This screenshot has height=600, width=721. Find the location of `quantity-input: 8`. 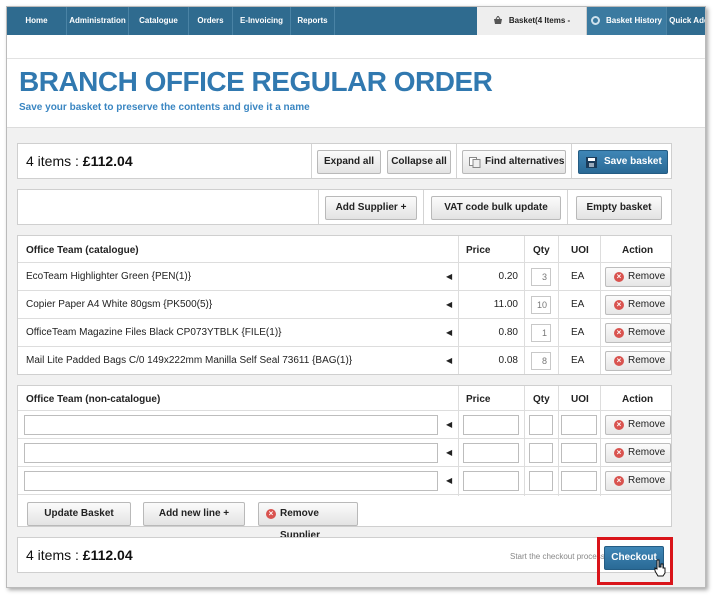

quantity-input: 8 is located at coordinates (541, 361).